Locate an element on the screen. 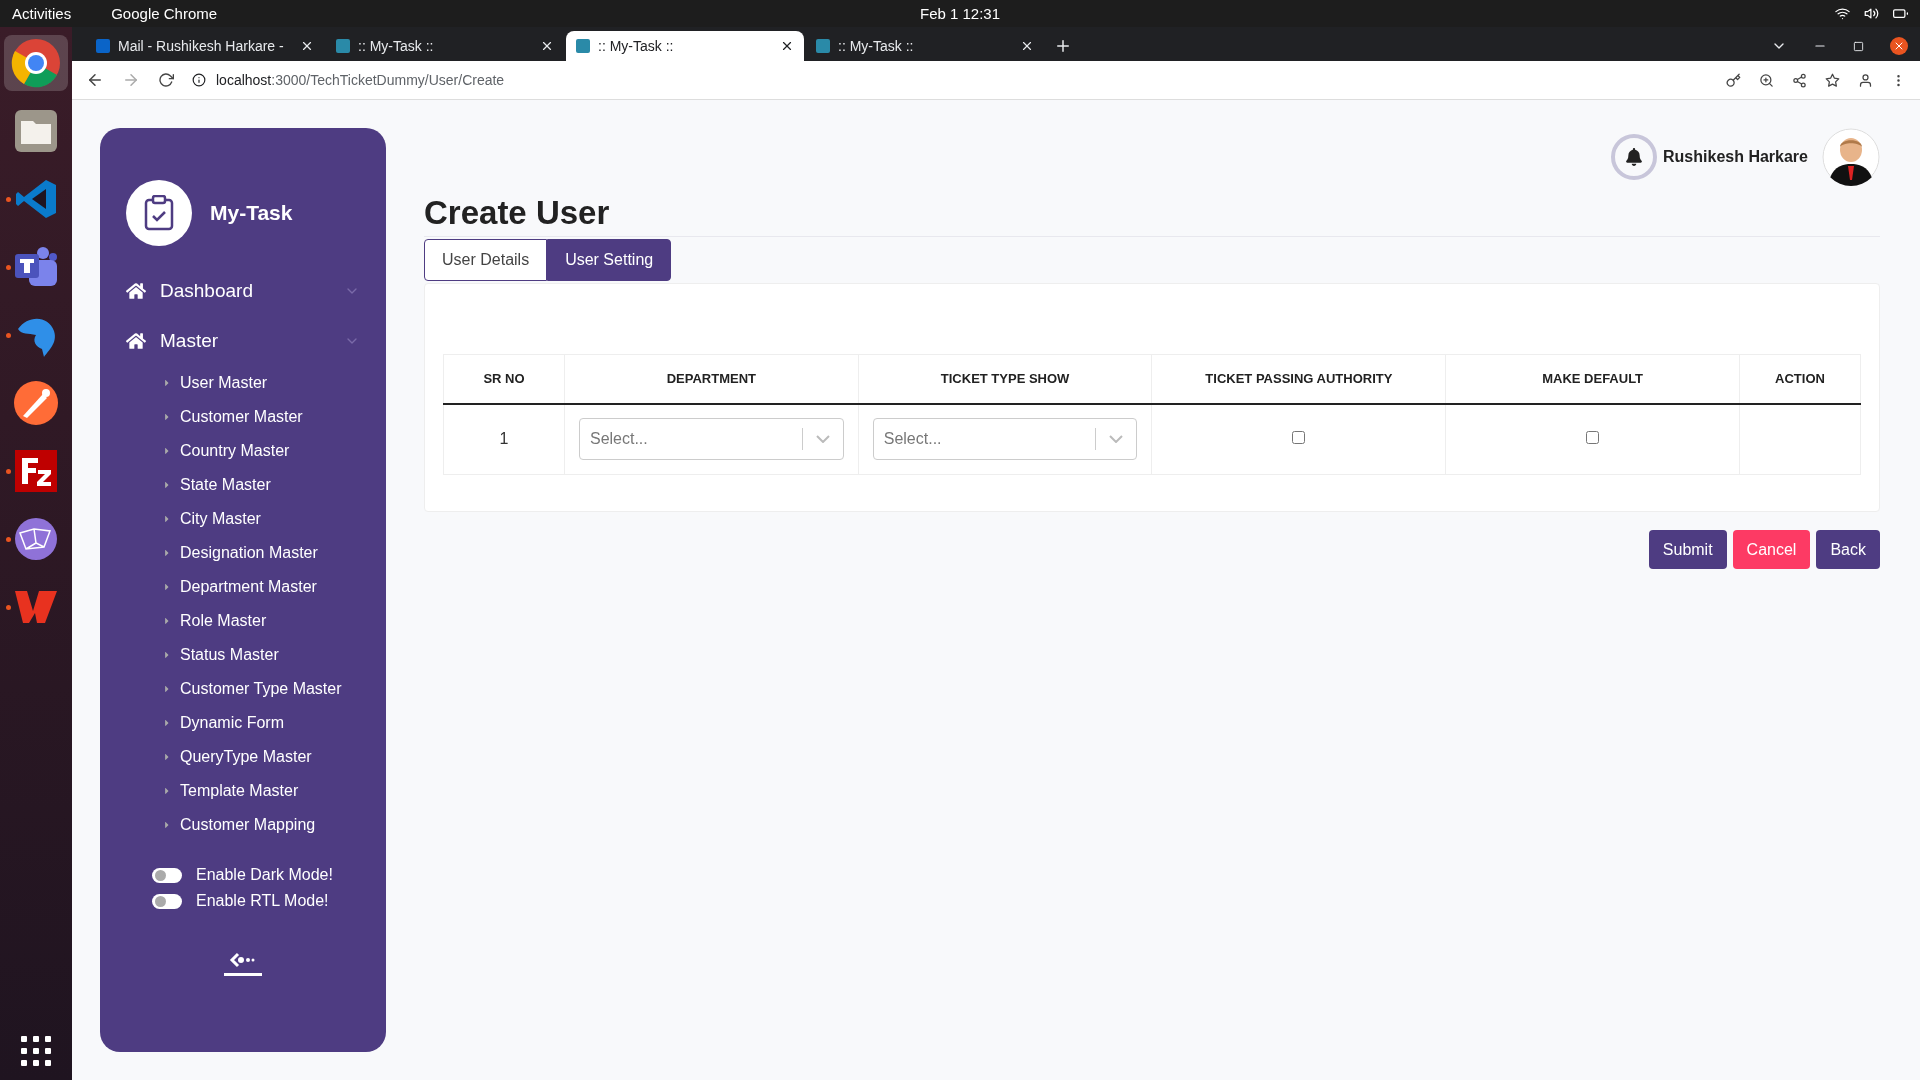 This screenshot has height=1080, width=1920. table-cell: 1 is located at coordinates (504, 439).